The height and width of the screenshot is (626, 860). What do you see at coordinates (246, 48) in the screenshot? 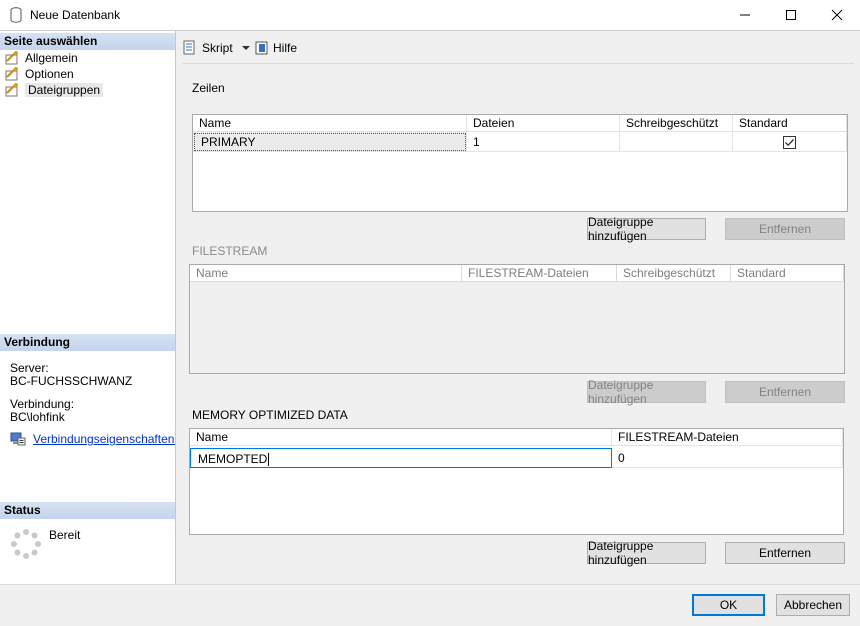
I see `dropdown-arrow-icon` at bounding box center [246, 48].